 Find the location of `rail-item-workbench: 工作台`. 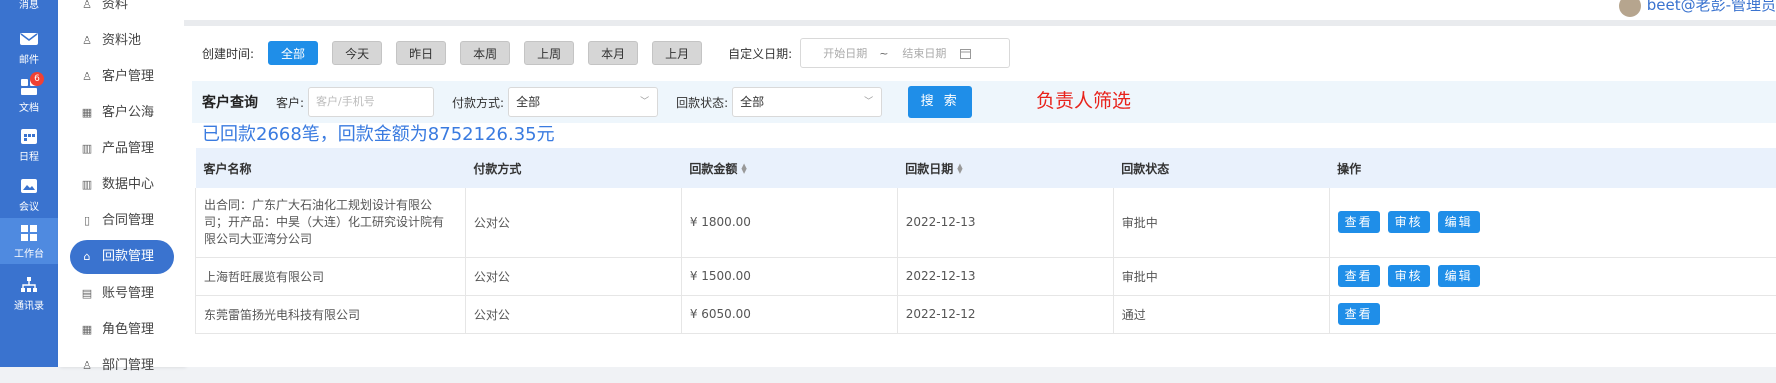

rail-item-workbench: 工作台 is located at coordinates (29, 241).